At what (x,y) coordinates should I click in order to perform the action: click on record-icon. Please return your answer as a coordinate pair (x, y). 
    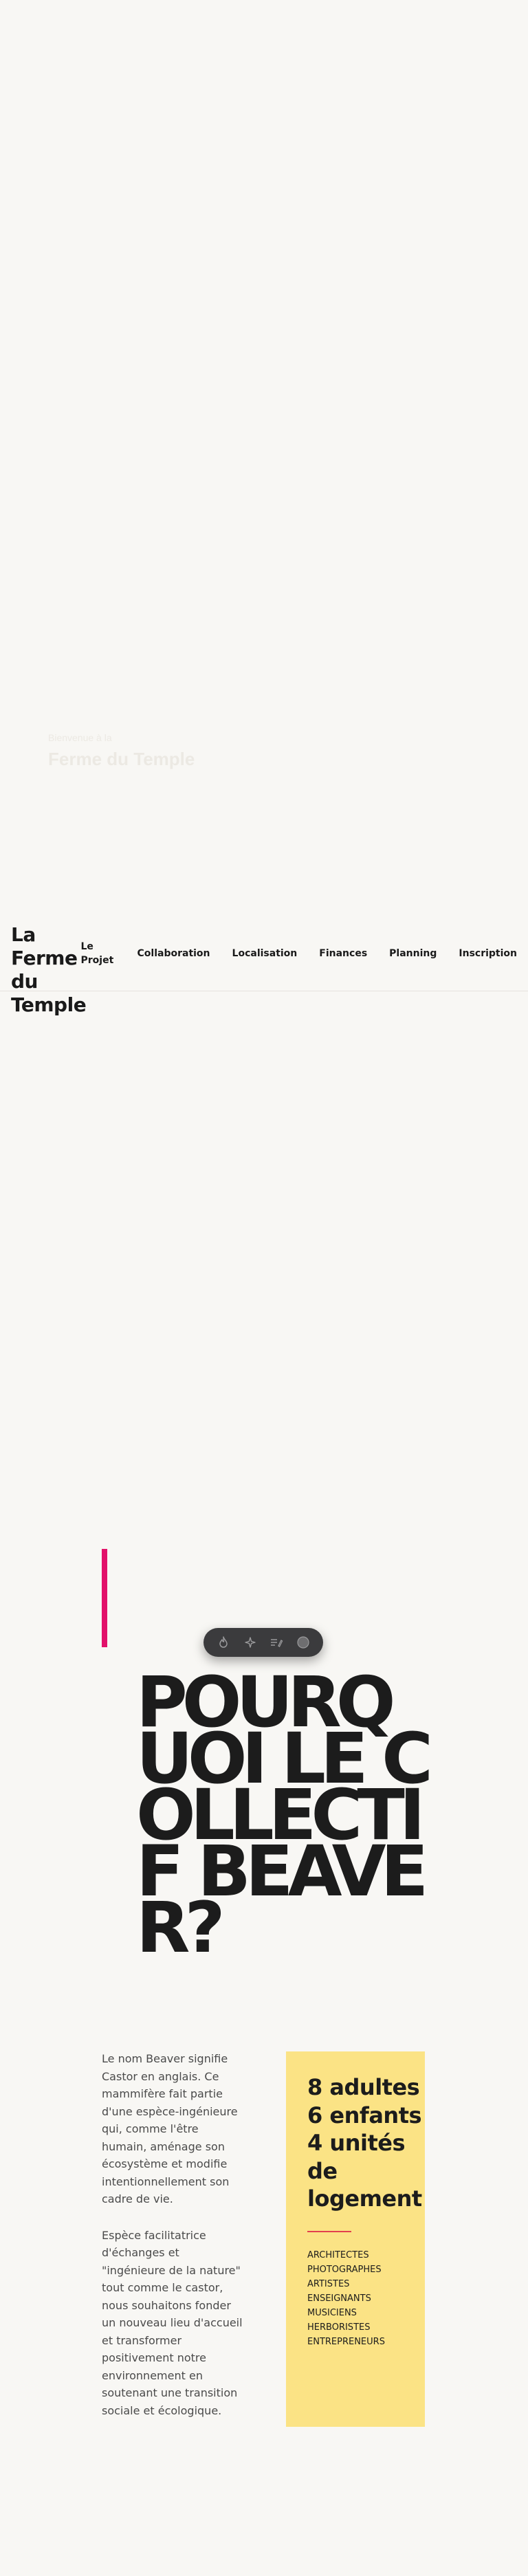
    Looking at the image, I should click on (303, 1642).